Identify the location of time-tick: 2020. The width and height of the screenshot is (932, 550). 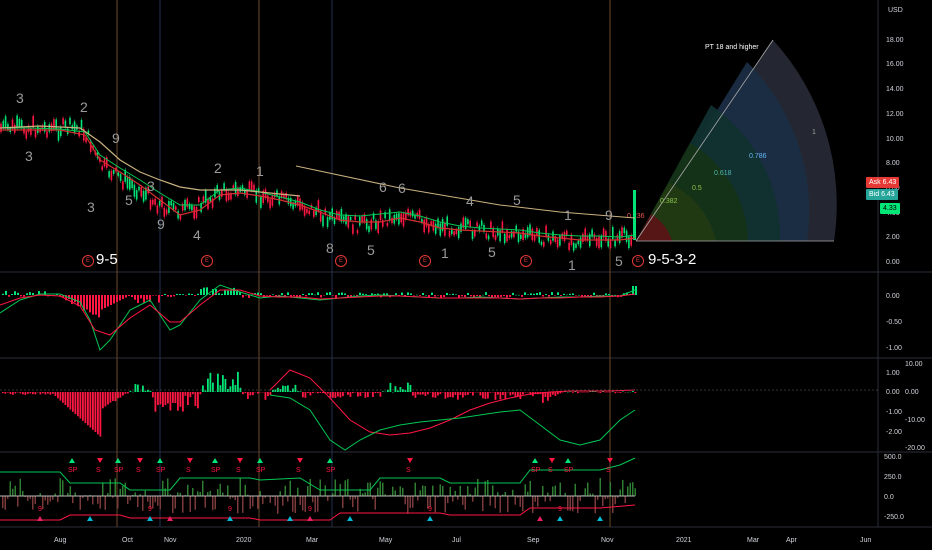
(244, 540).